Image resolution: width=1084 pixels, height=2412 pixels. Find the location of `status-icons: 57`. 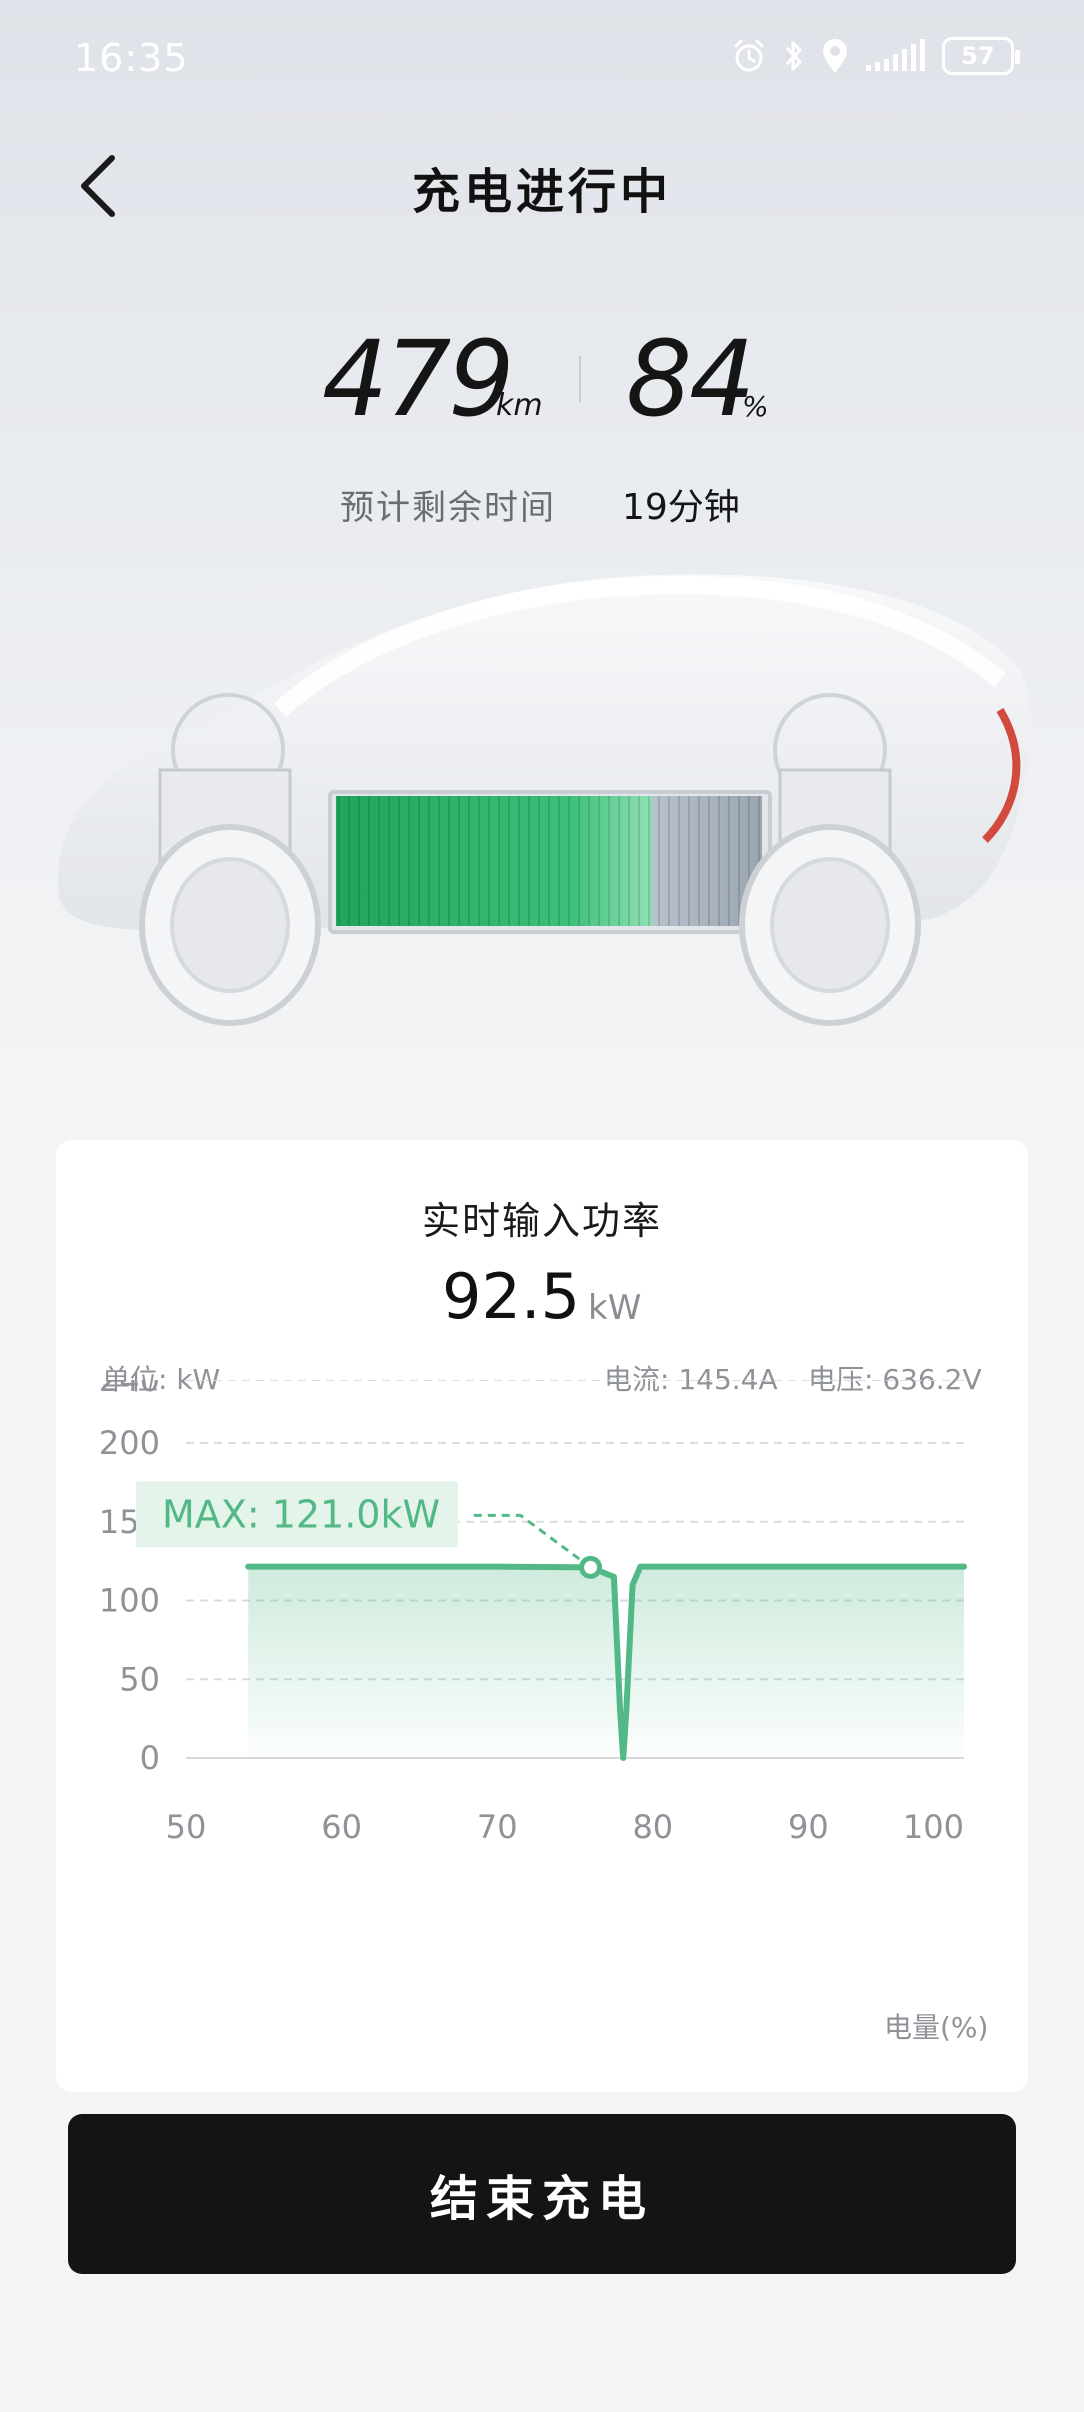

status-icons: 57 is located at coordinates (875, 56).